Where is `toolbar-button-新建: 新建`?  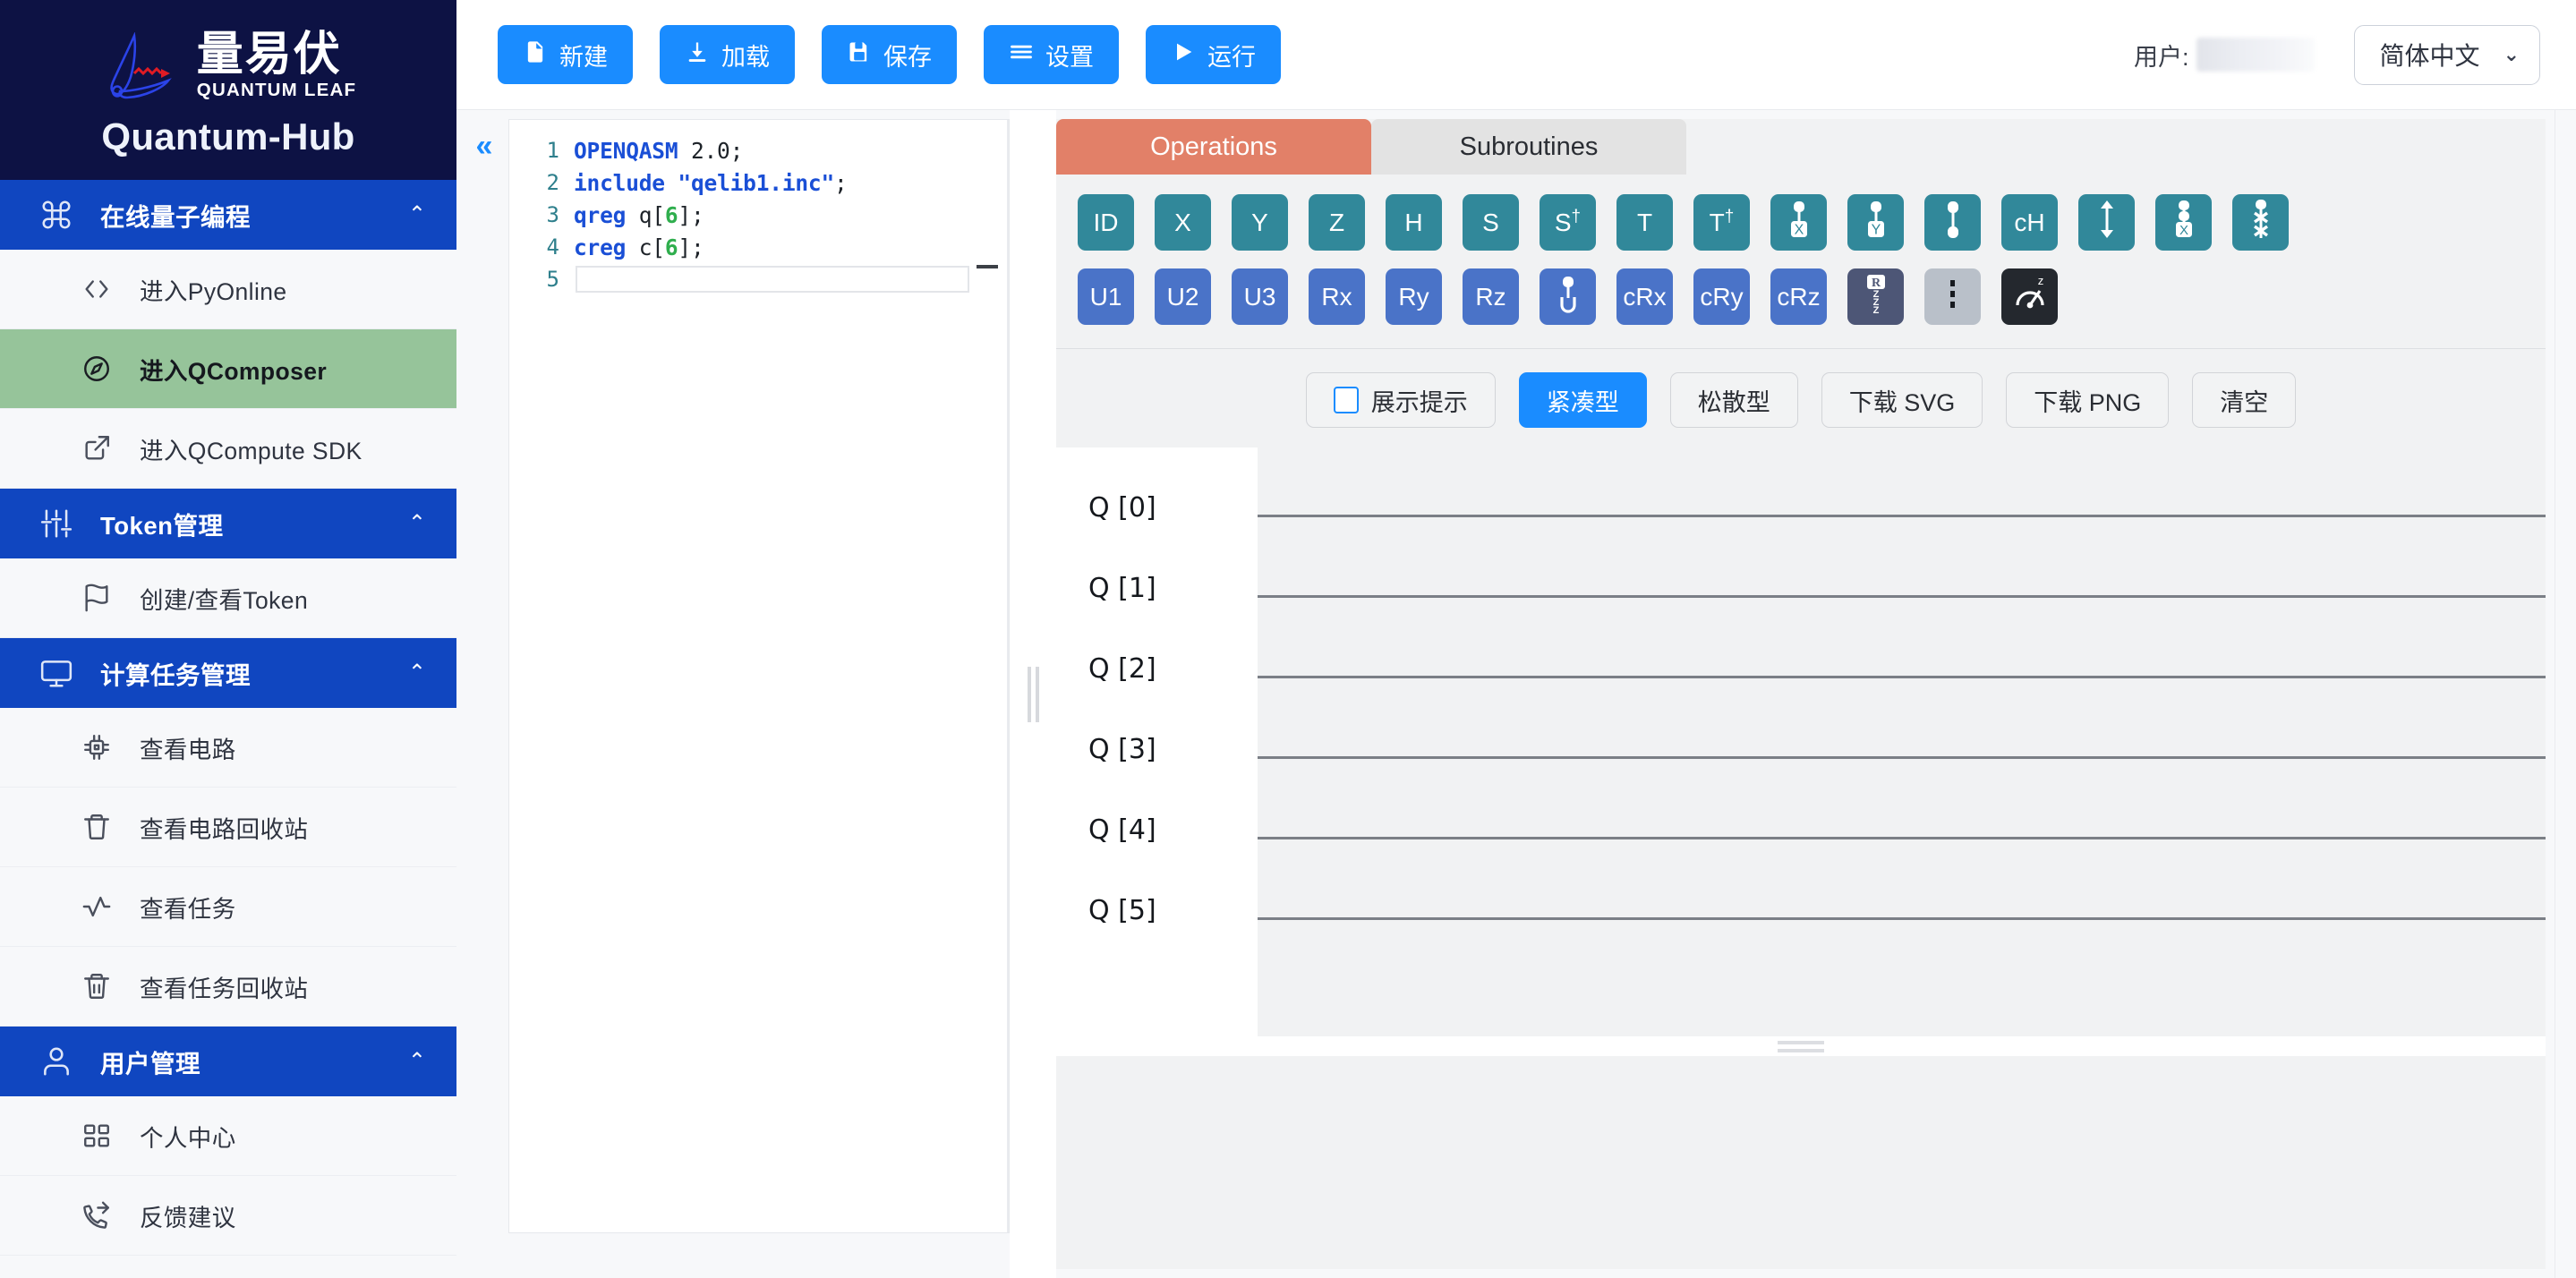 toolbar-button-新建: 新建 is located at coordinates (565, 54).